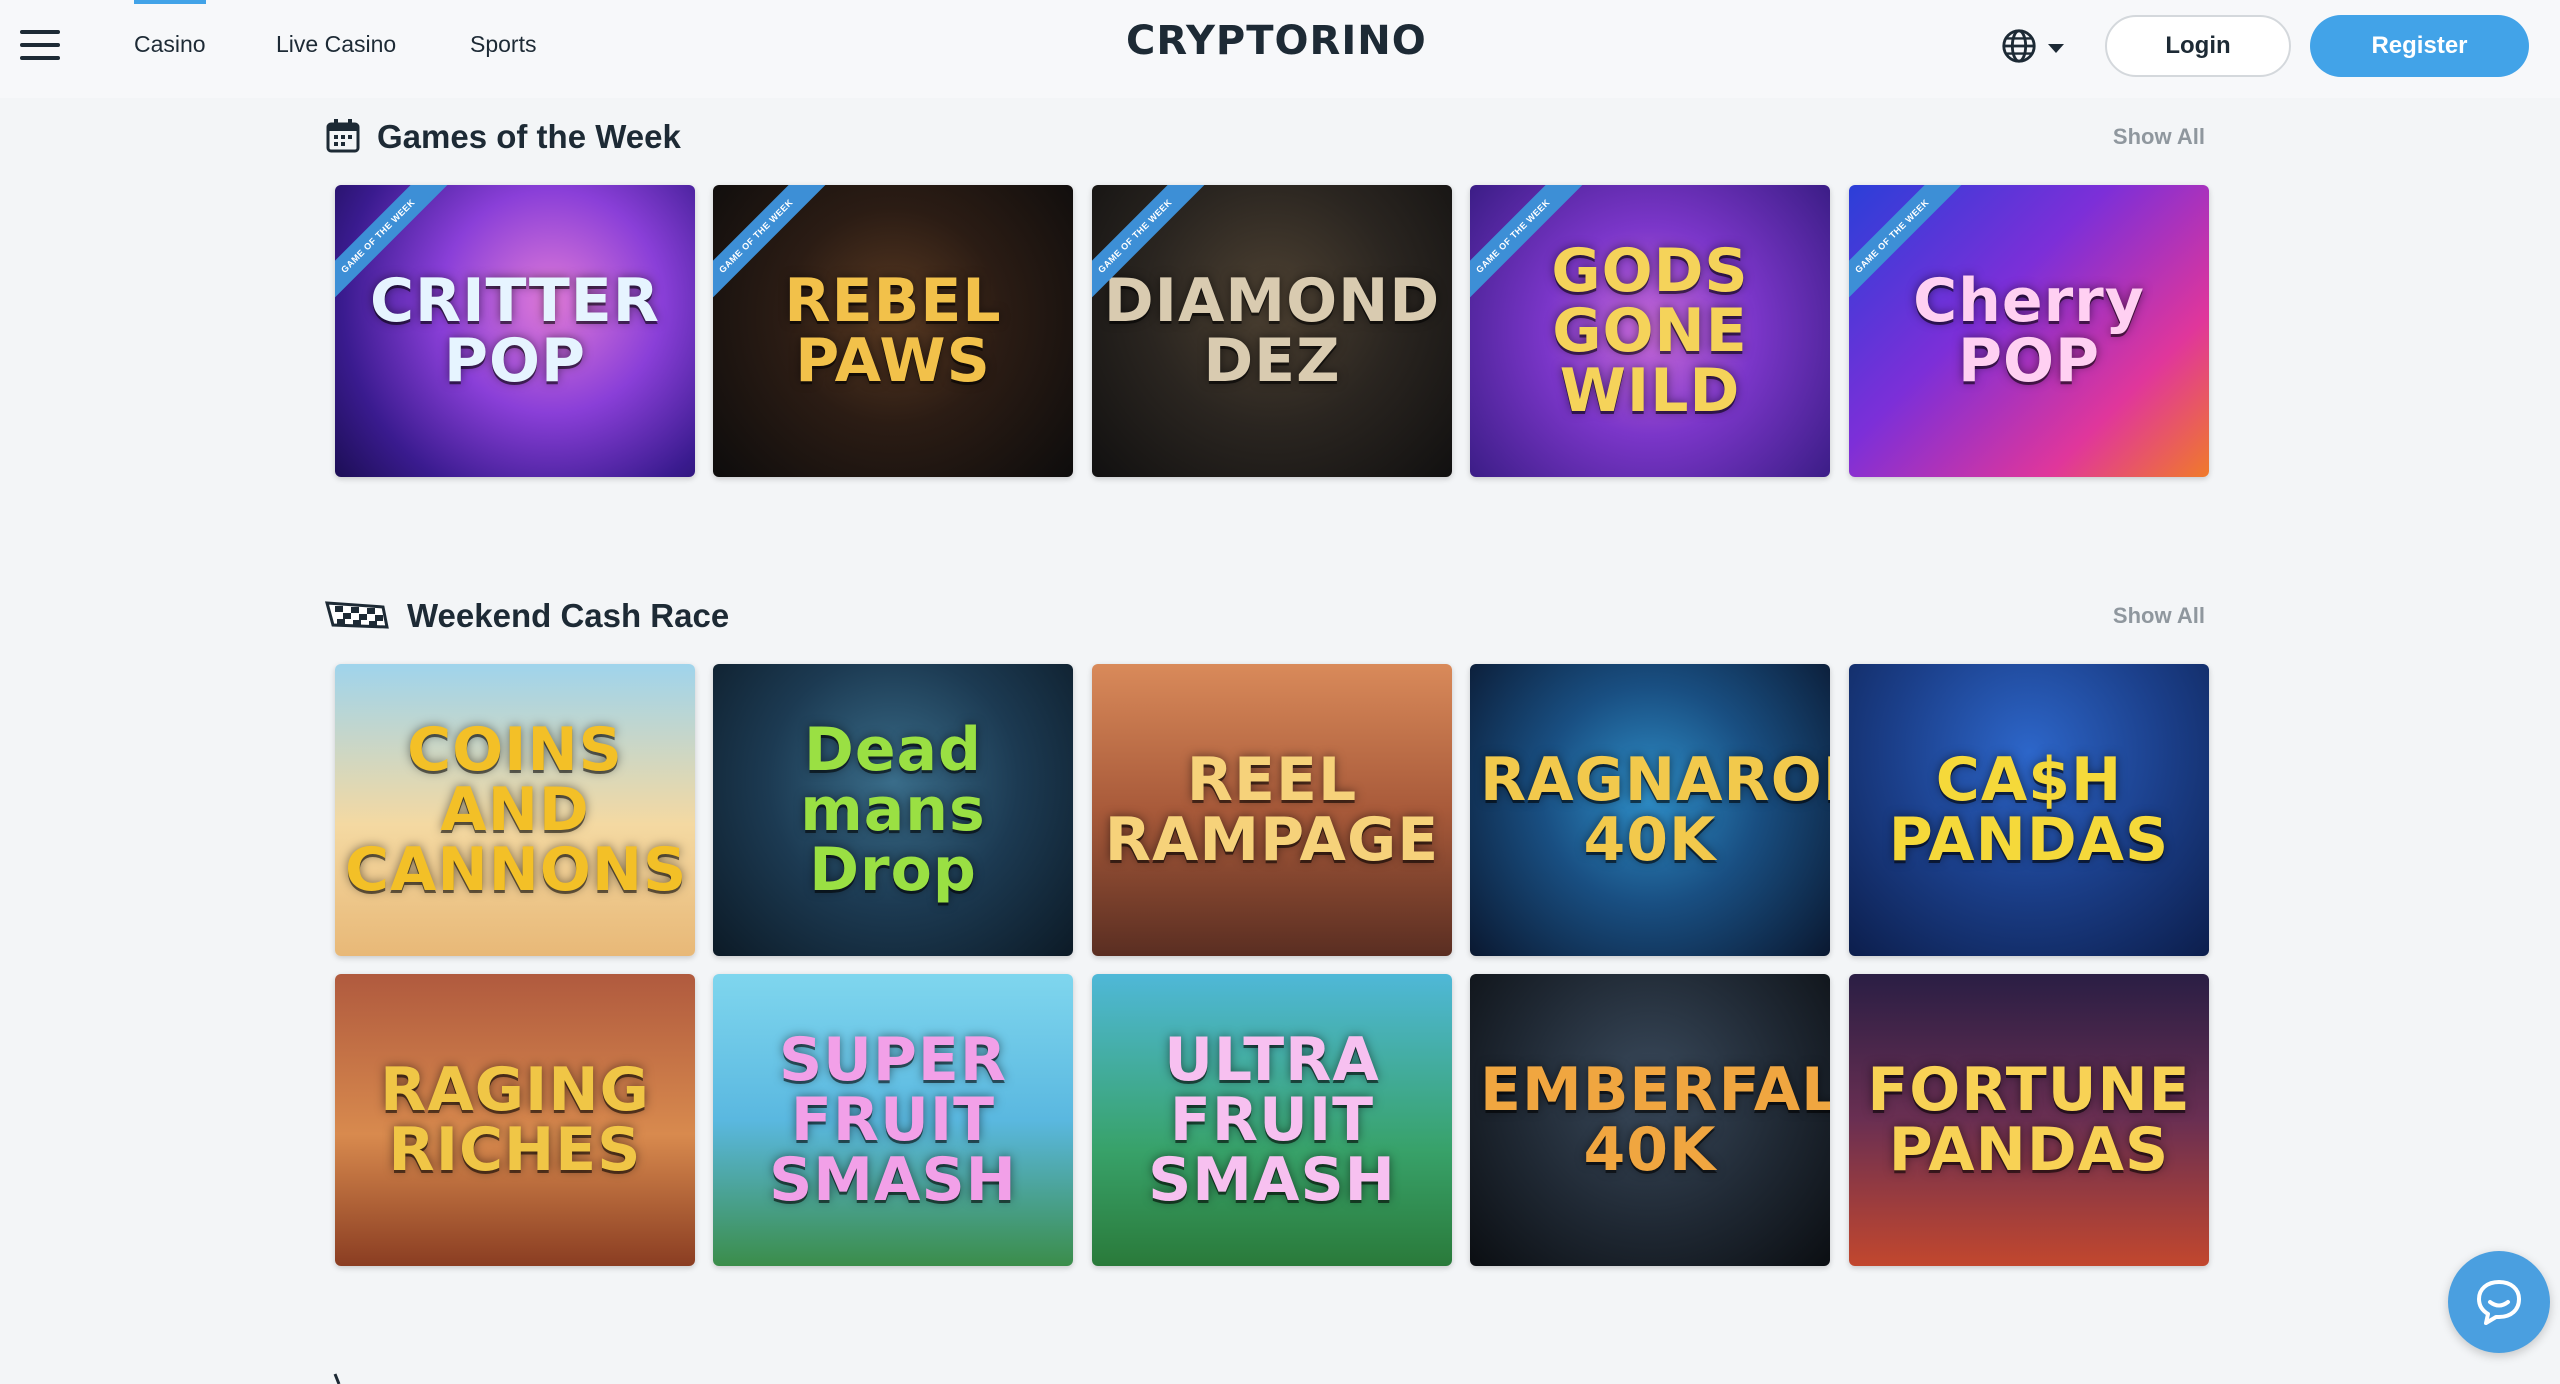 Image resolution: width=2560 pixels, height=1384 pixels. I want to click on game-title: DIAMOND DEZ, so click(1272, 331).